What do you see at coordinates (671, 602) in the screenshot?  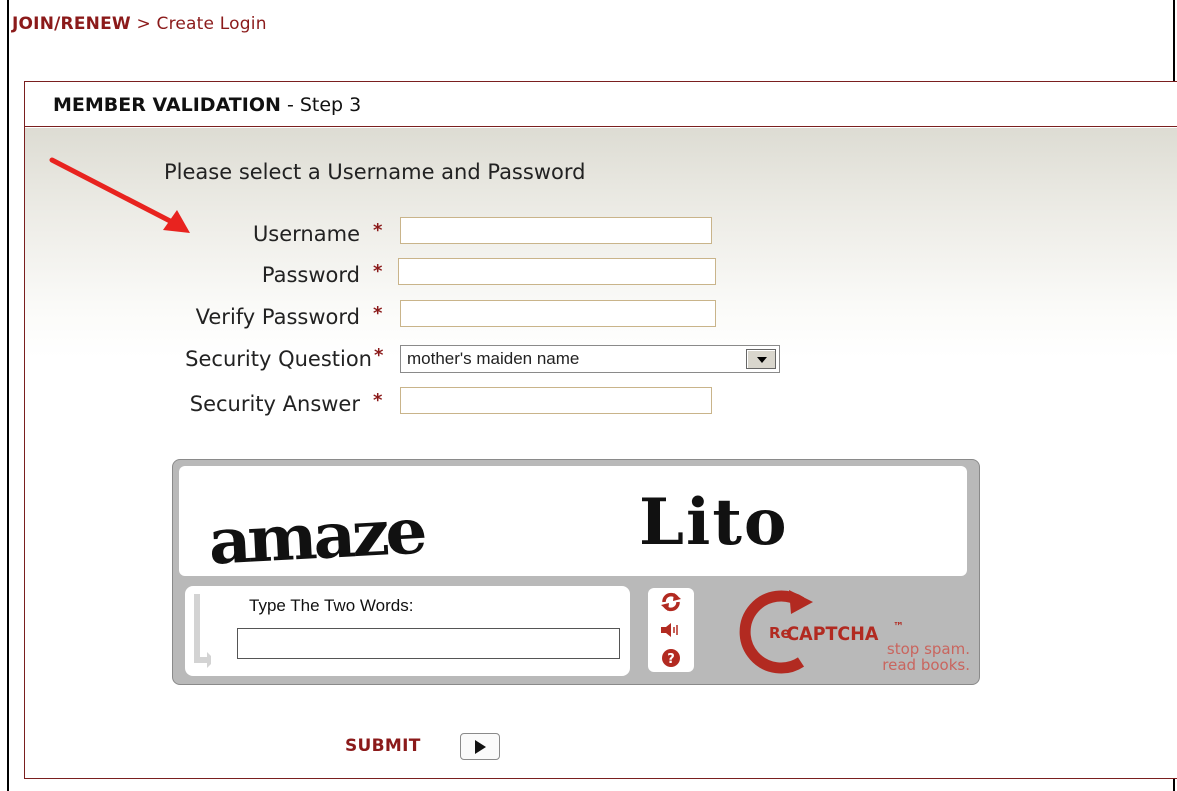 I see `refresh-icon` at bounding box center [671, 602].